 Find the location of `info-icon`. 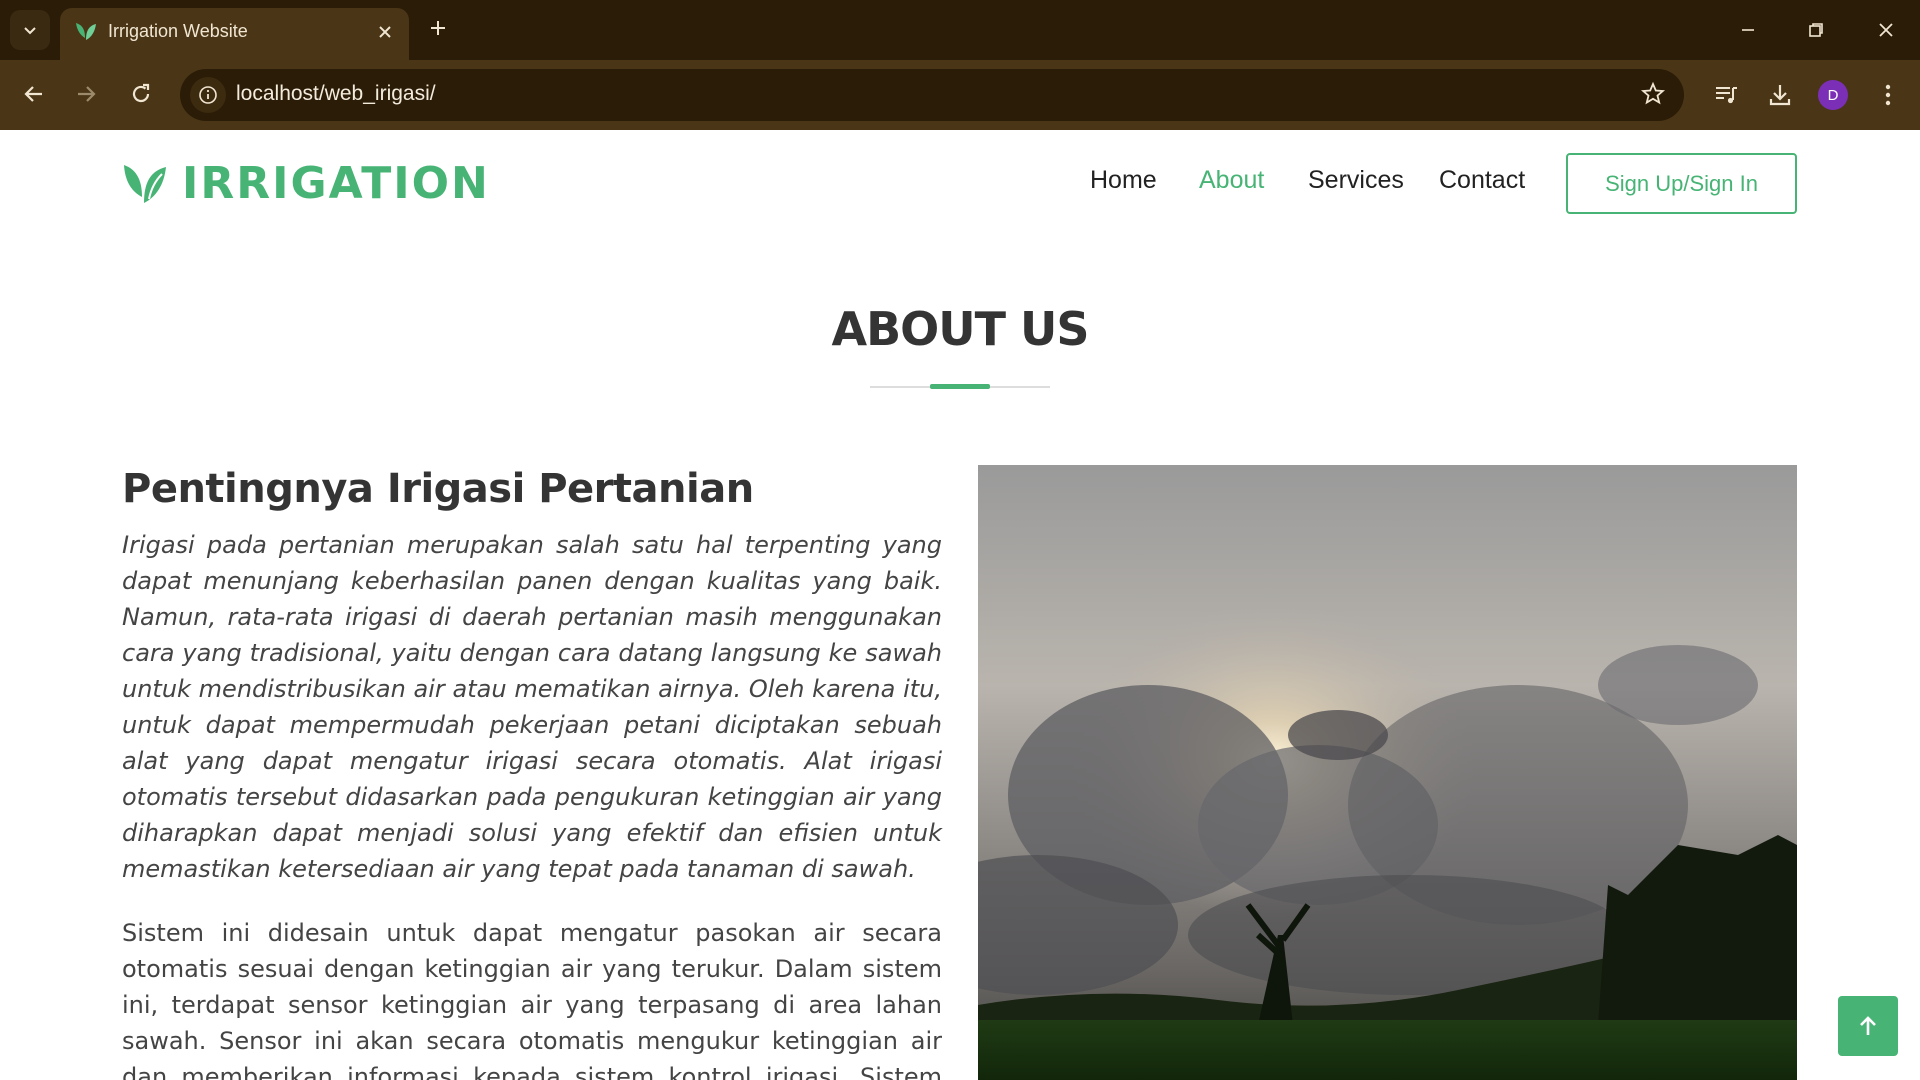

info-icon is located at coordinates (208, 95).